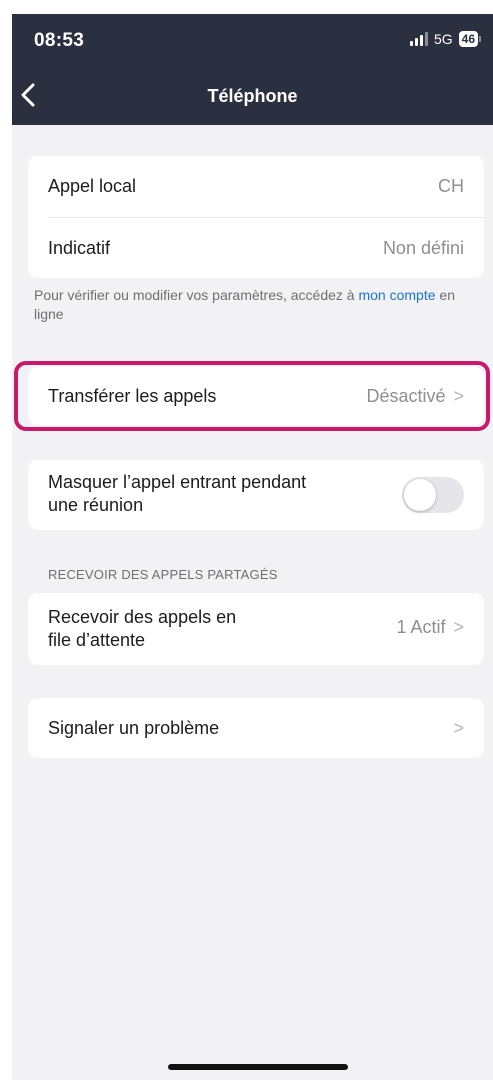 Image resolution: width=493 pixels, height=1080 pixels. I want to click on my-account-link: mon compte, so click(396, 295).